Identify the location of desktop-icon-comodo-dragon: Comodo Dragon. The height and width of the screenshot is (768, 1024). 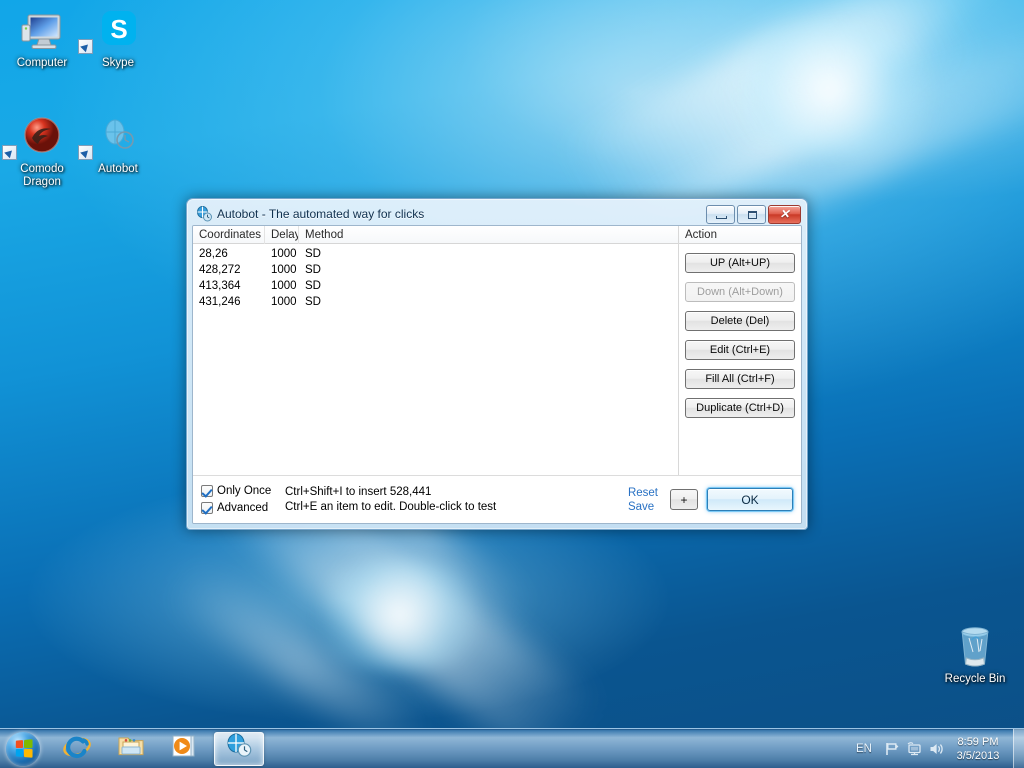
(42, 150).